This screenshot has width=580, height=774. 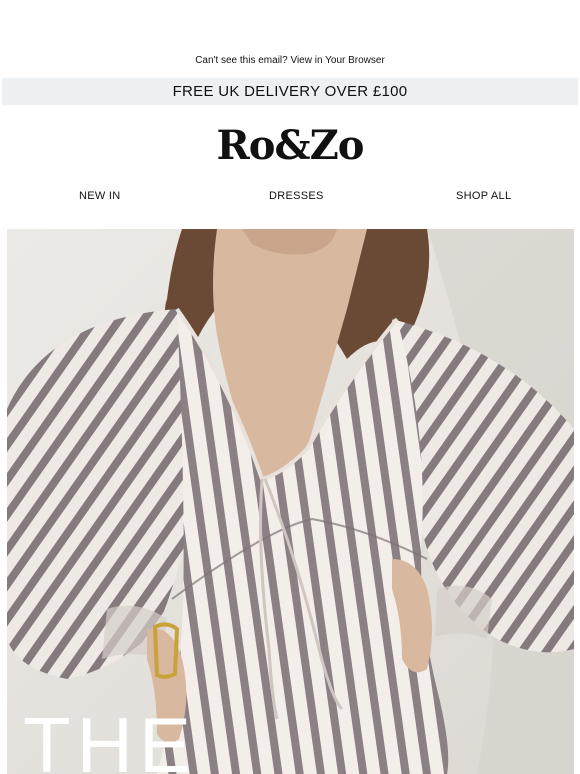 I want to click on nav-link-dresses: DRESSES, so click(x=296, y=196).